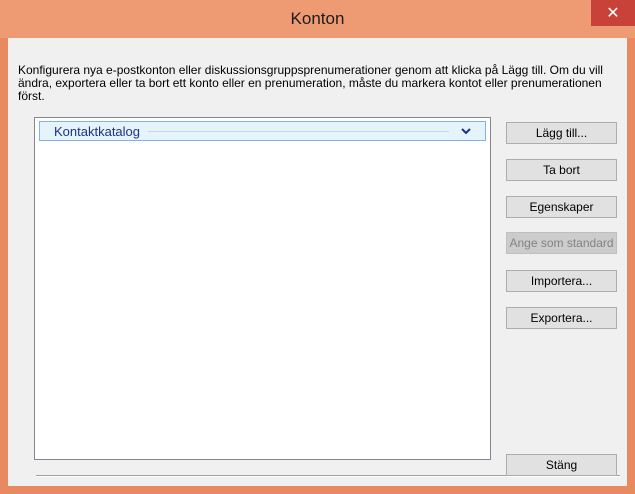  Describe the element at coordinates (561, 170) in the screenshot. I see `remove-button: Ta bort` at that location.